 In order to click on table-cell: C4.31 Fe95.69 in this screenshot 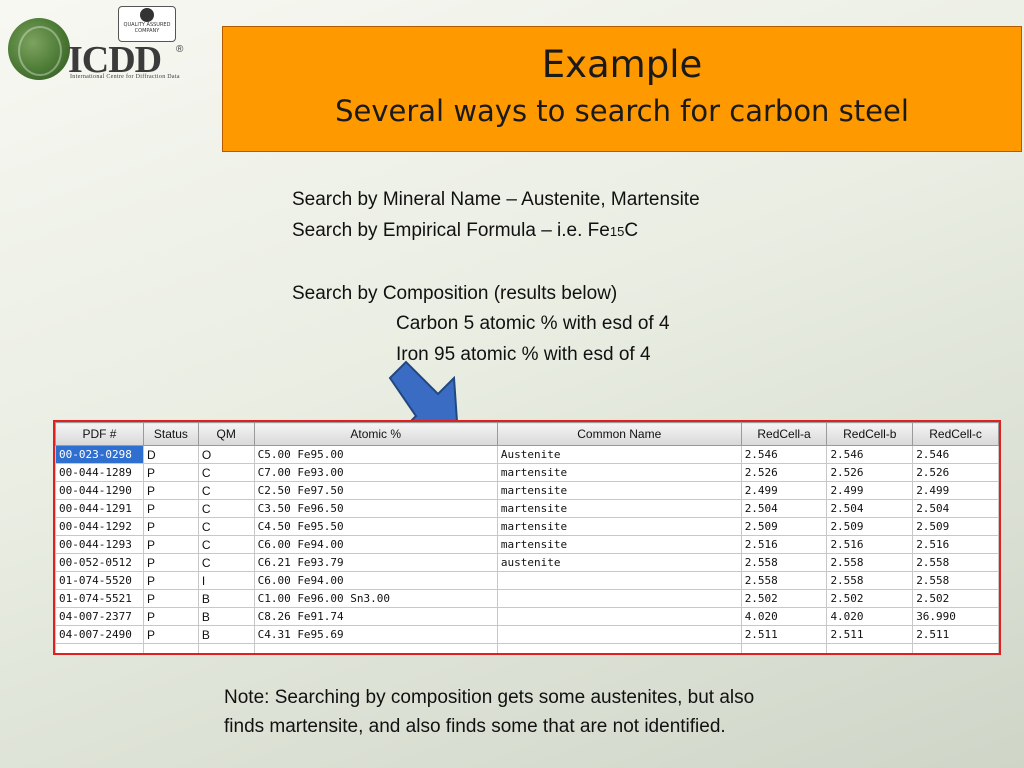, I will do `click(375, 634)`.